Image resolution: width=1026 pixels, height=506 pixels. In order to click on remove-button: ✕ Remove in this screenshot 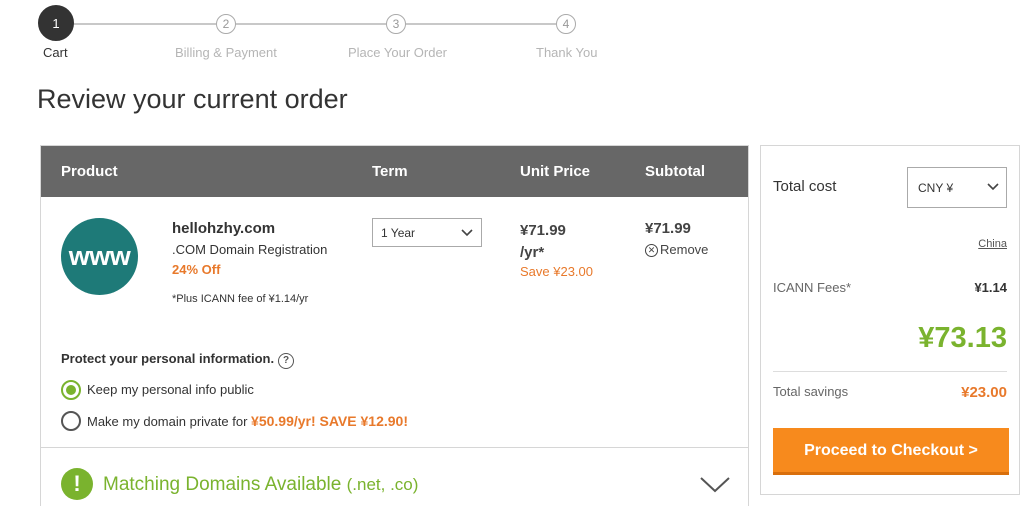, I will do `click(676, 249)`.